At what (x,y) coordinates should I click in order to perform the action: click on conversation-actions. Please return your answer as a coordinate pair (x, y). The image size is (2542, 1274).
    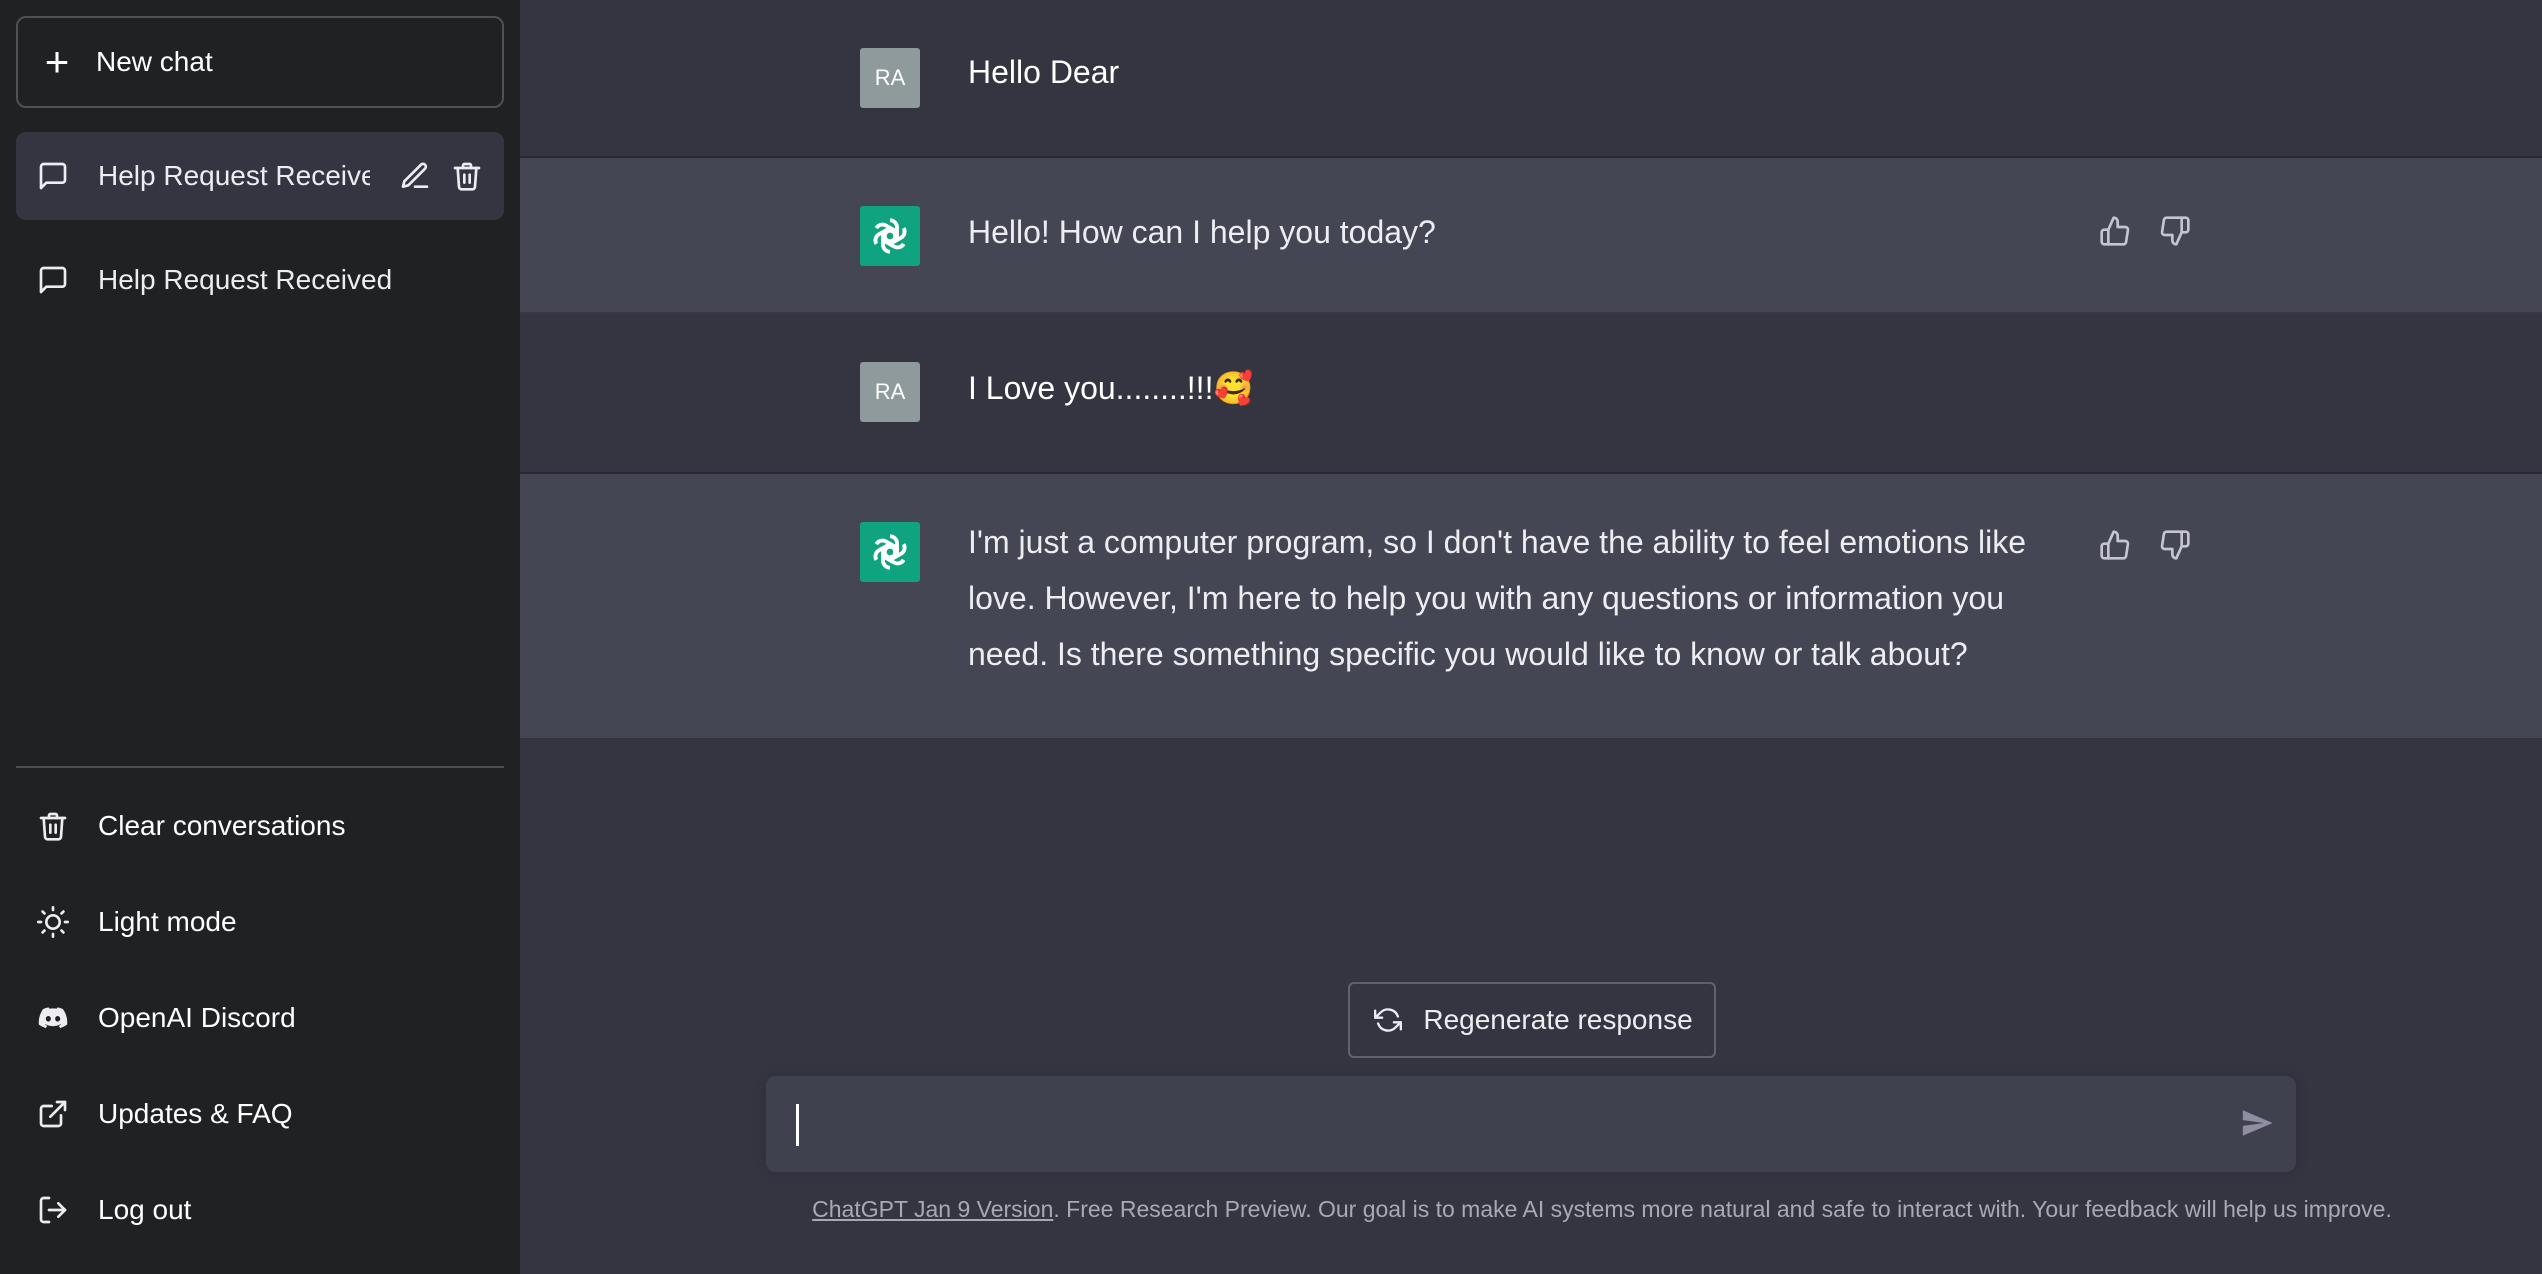
    Looking at the image, I should click on (441, 176).